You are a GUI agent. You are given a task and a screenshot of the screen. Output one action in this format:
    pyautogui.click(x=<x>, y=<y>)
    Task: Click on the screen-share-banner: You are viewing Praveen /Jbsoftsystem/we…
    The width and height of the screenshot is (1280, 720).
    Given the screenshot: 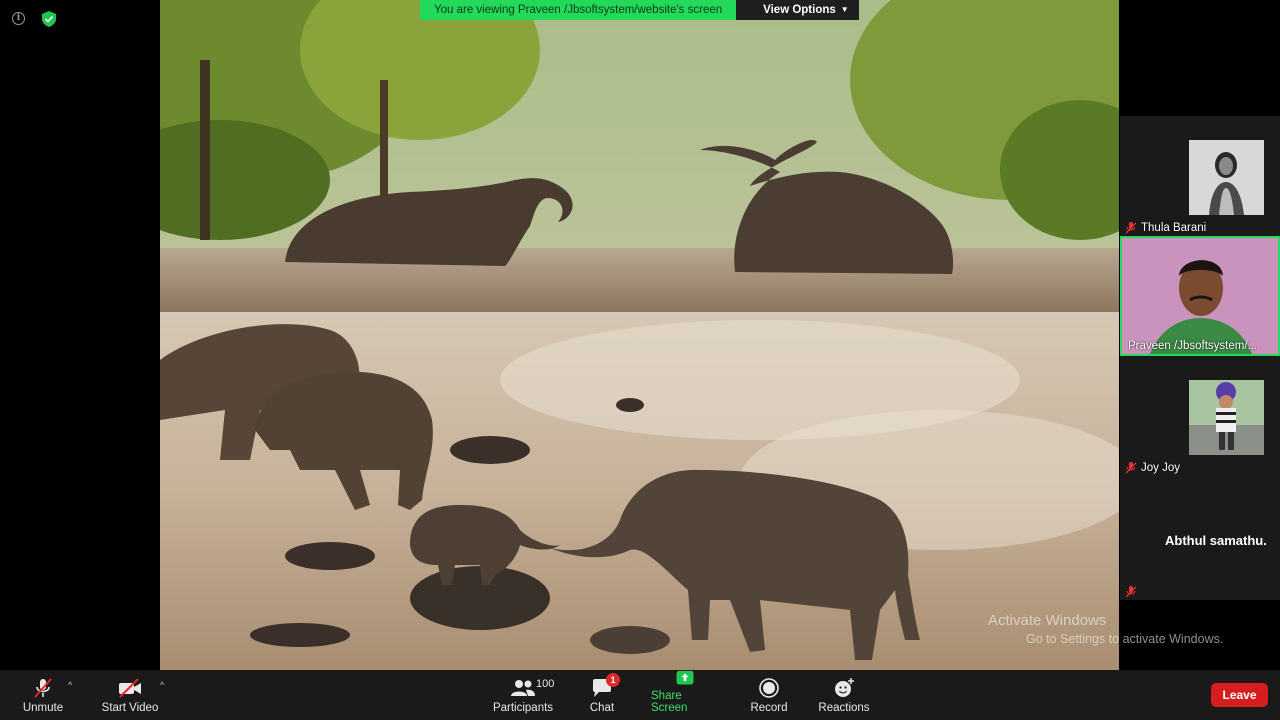 What is the action you would take?
    pyautogui.click(x=639, y=10)
    